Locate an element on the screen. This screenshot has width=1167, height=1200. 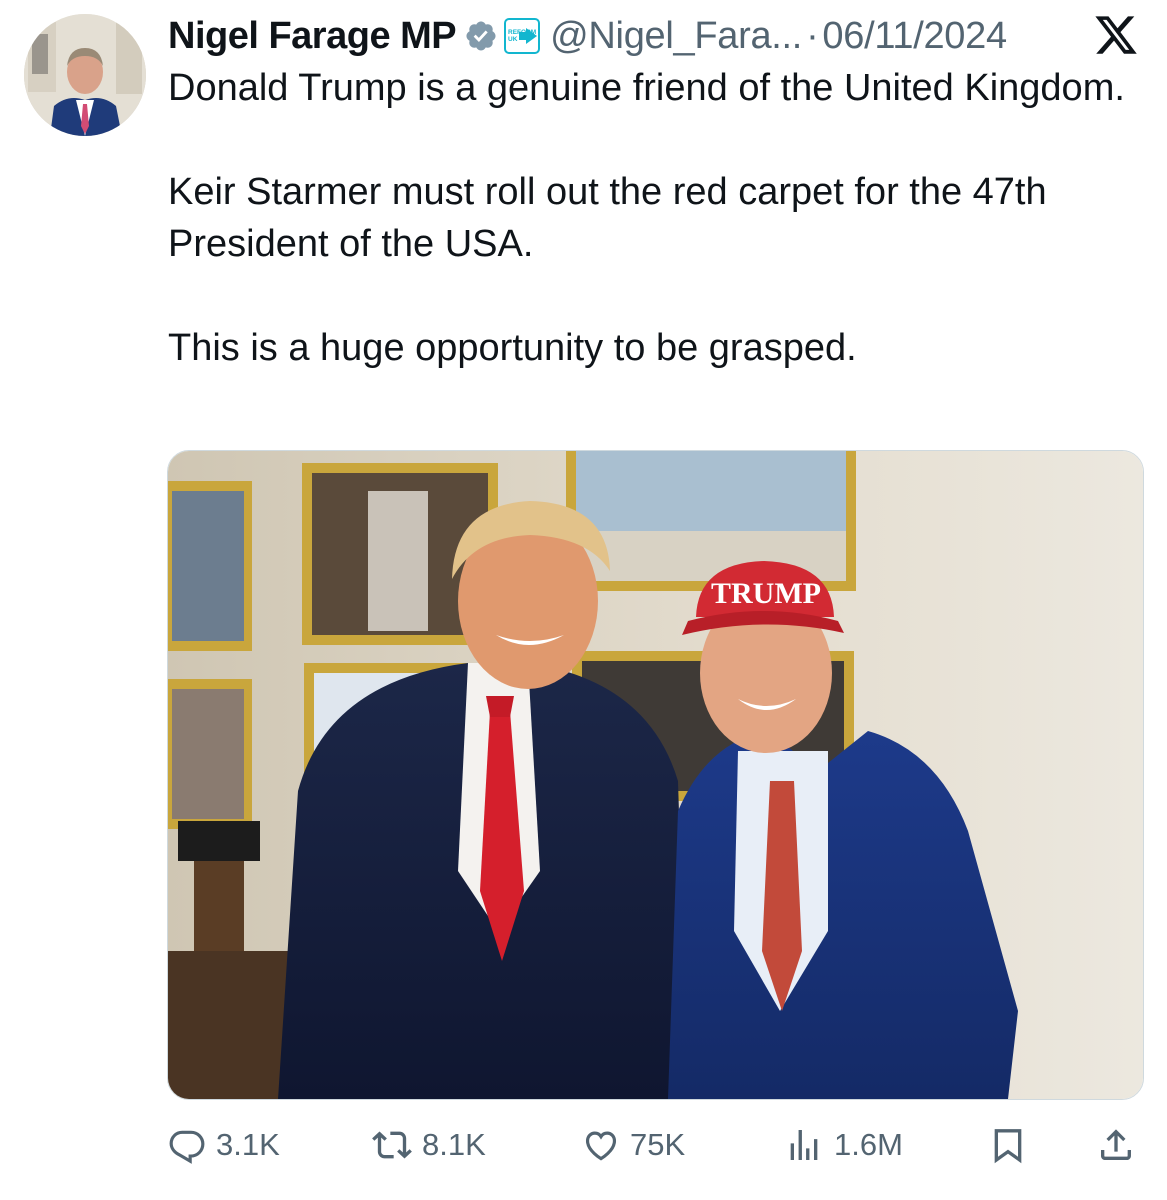
share-button is located at coordinates (1116, 1145).